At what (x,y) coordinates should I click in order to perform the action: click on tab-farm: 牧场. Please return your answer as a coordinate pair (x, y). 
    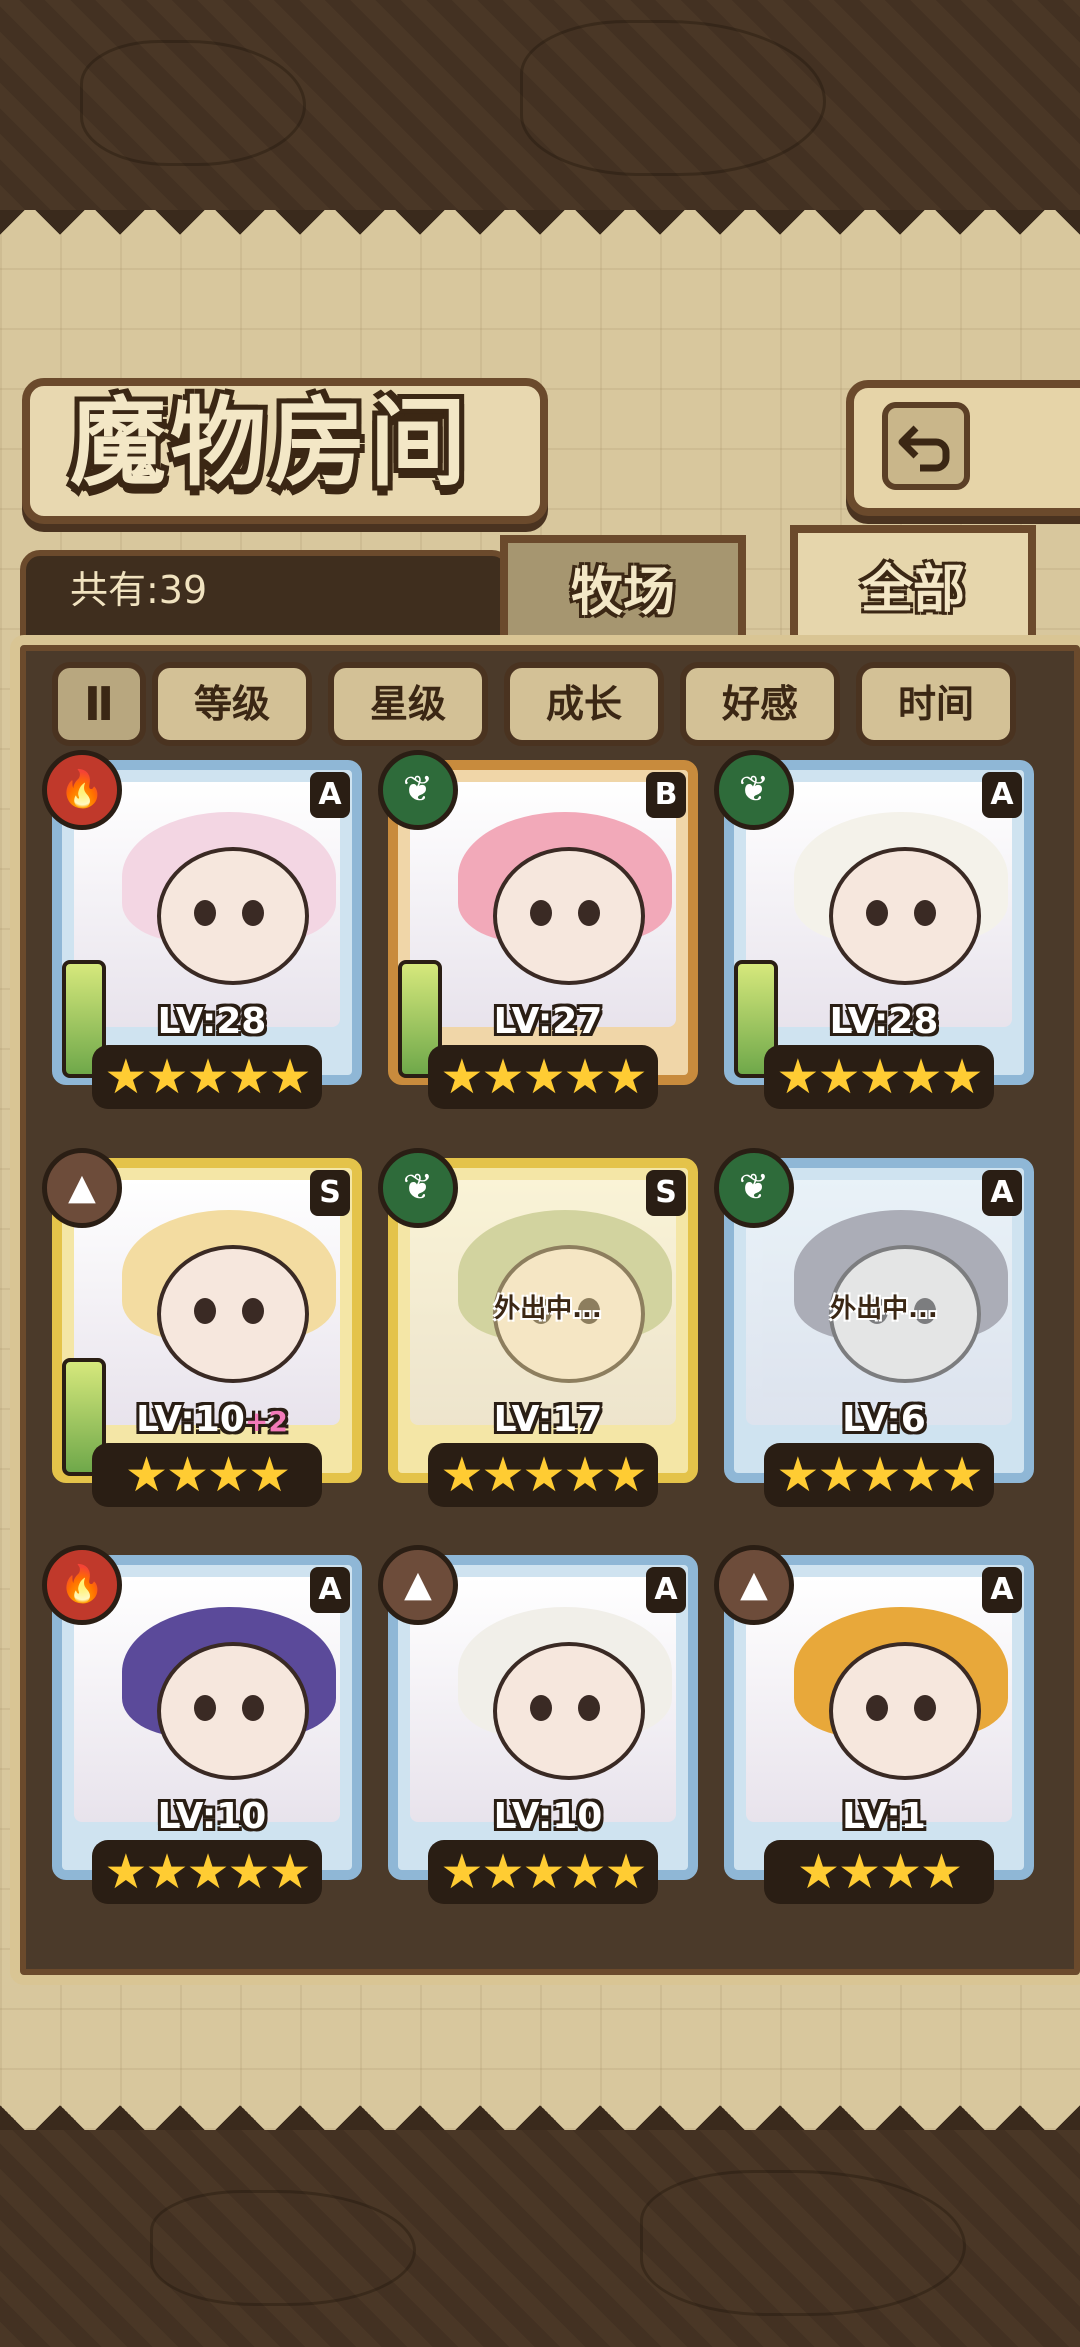
    Looking at the image, I should click on (623, 589).